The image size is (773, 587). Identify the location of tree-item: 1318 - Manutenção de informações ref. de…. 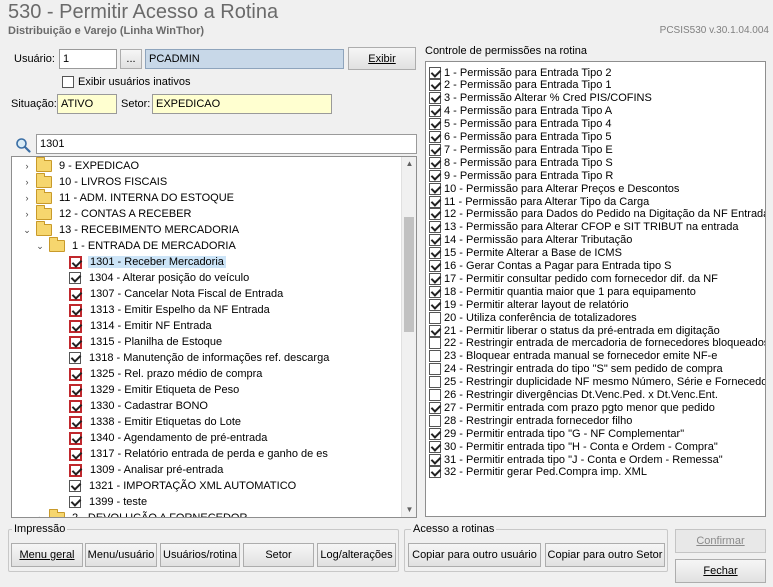
(200, 358).